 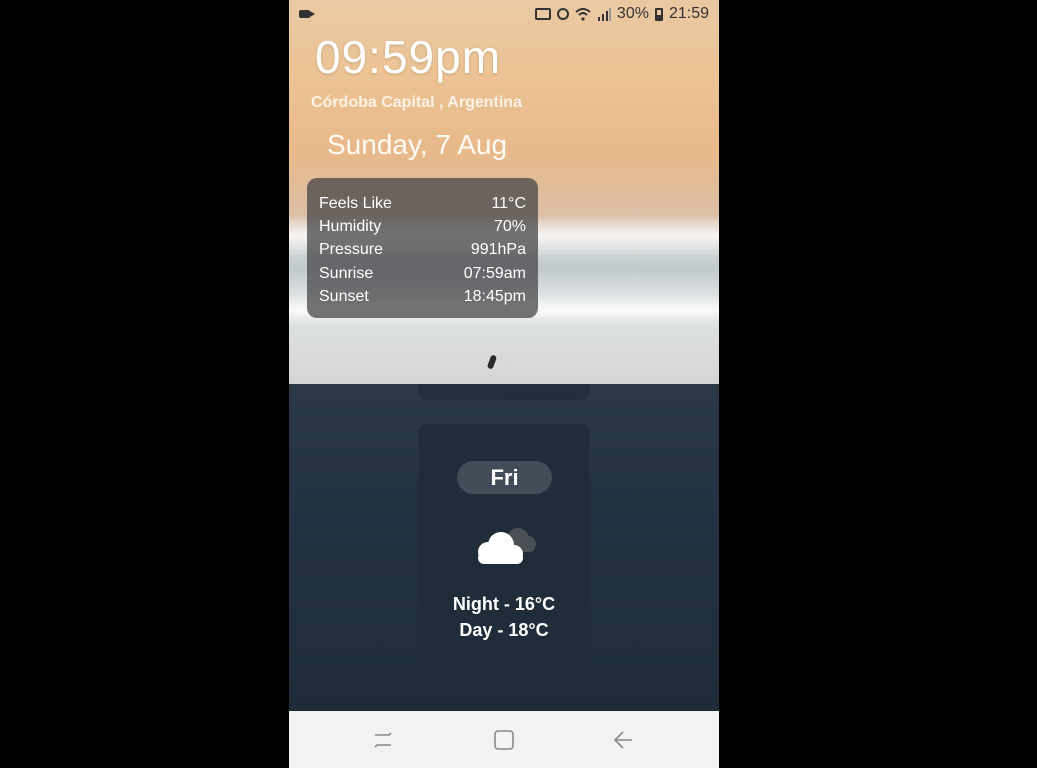 I want to click on detail-value: 18:45pm, so click(x=494, y=296).